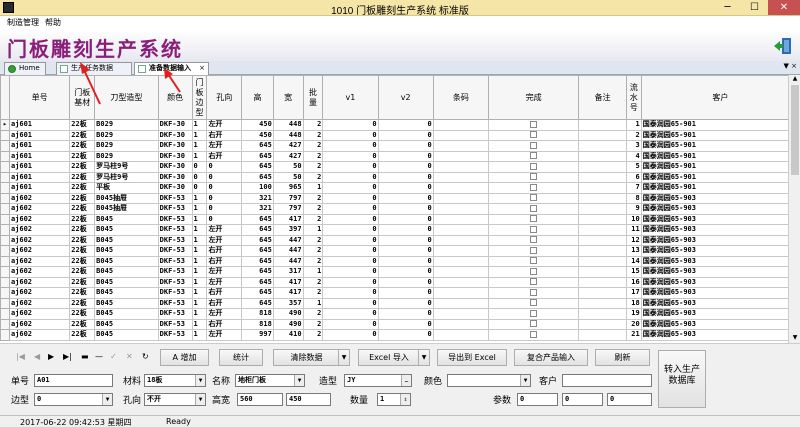  I want to click on table-cell: 447, so click(288, 240).